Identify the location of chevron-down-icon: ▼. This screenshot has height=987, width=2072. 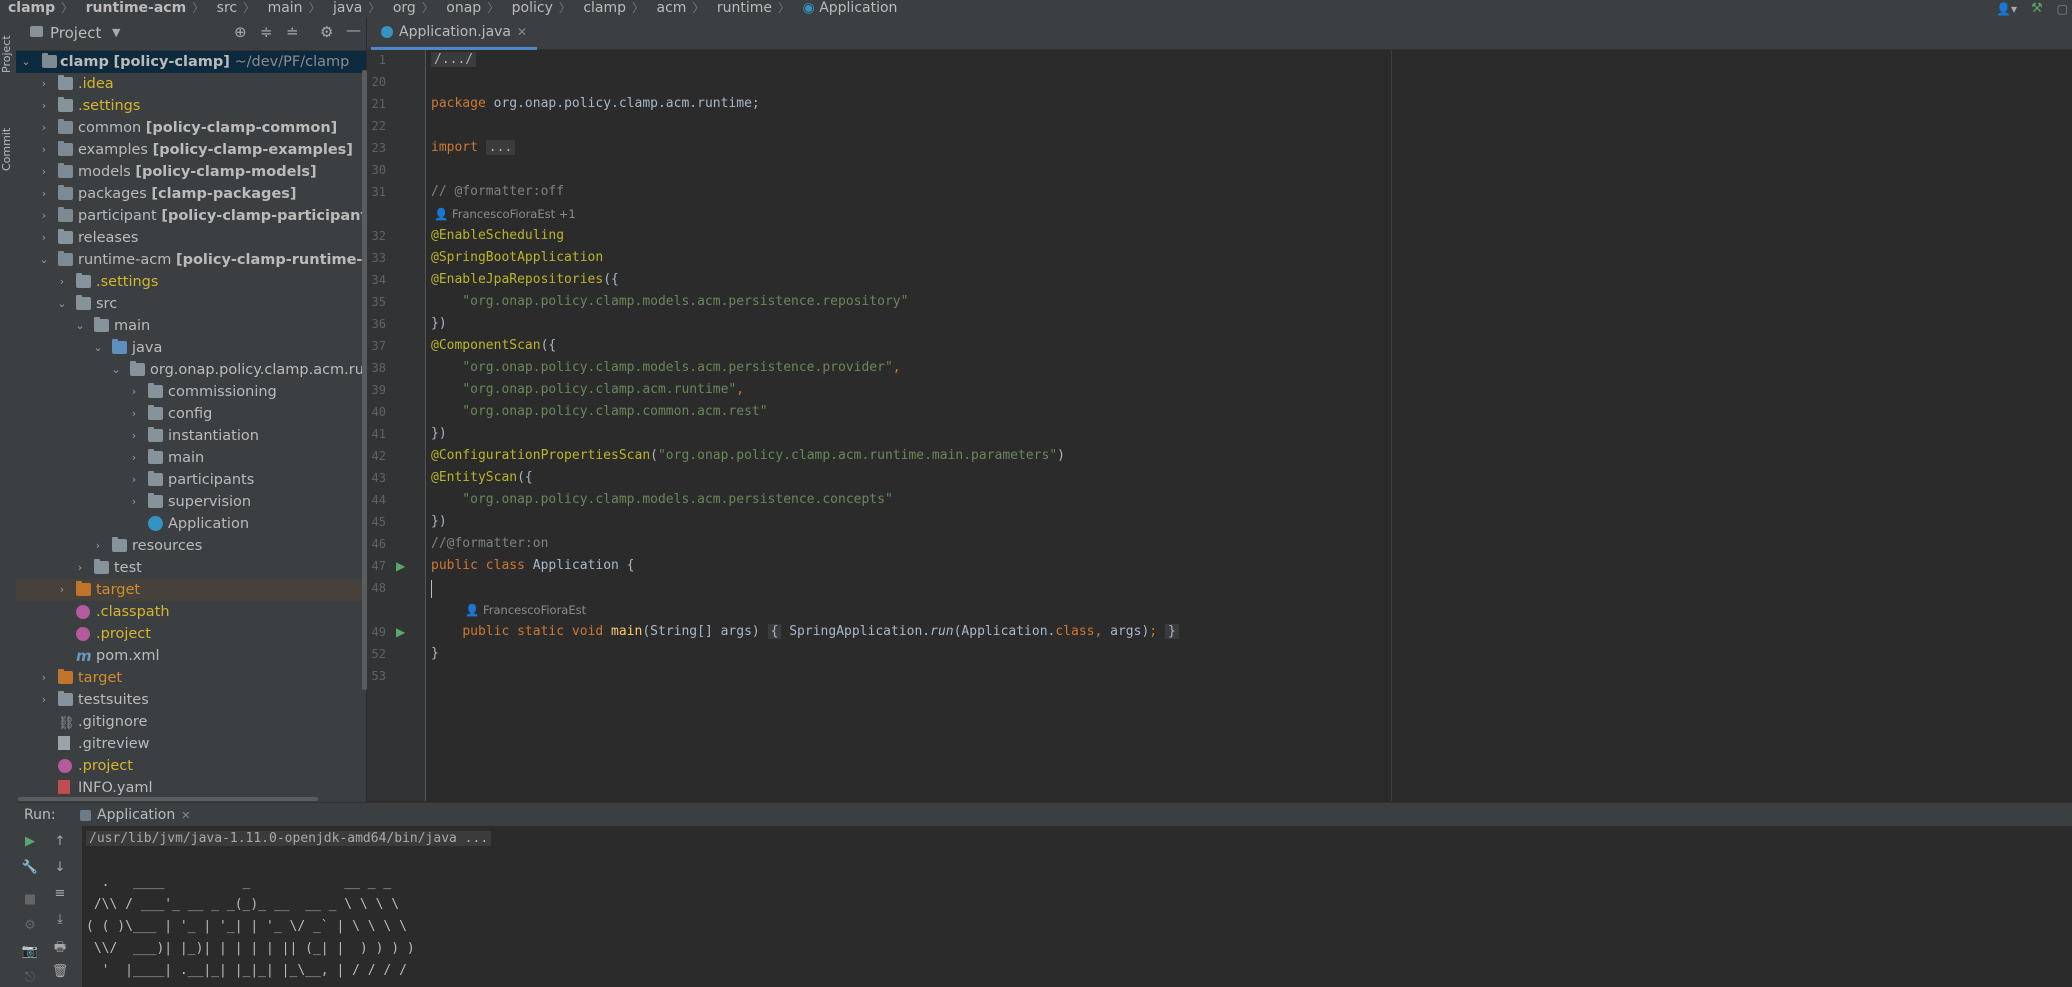
(116, 32).